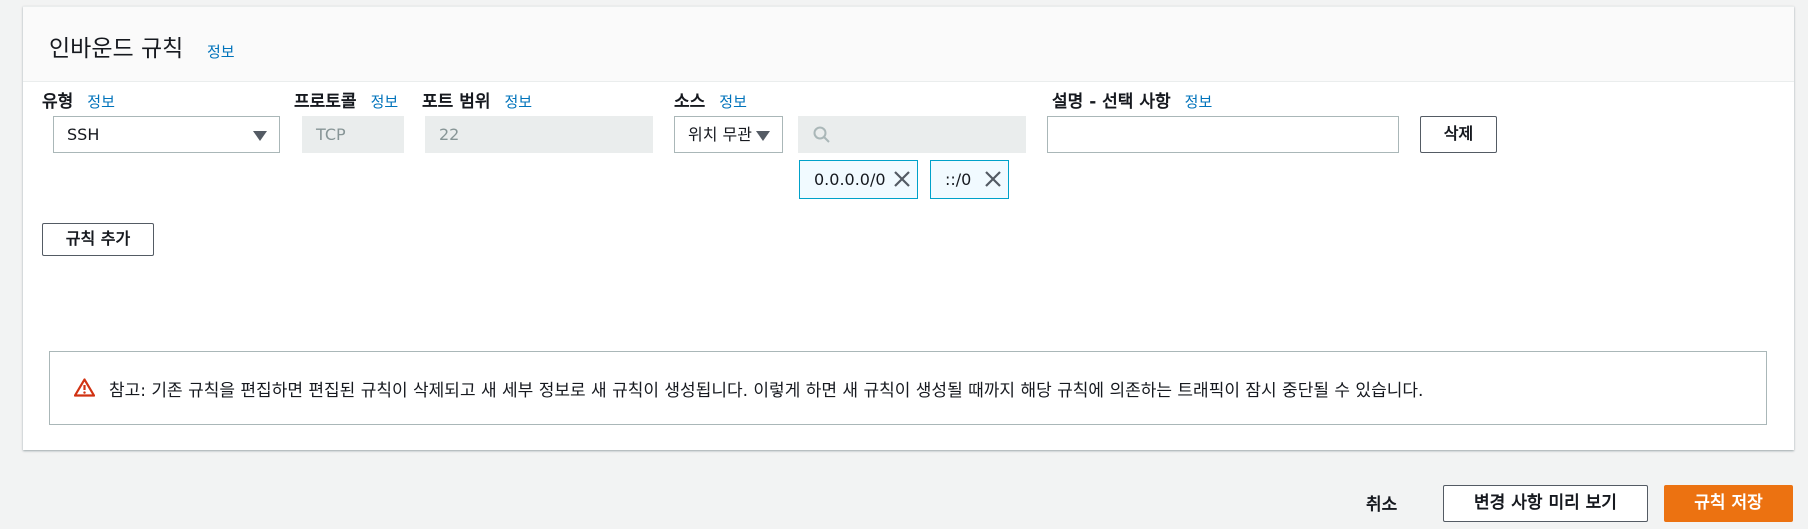 The image size is (1808, 529). Describe the element at coordinates (733, 102) in the screenshot. I see `source-info-link: 정보` at that location.